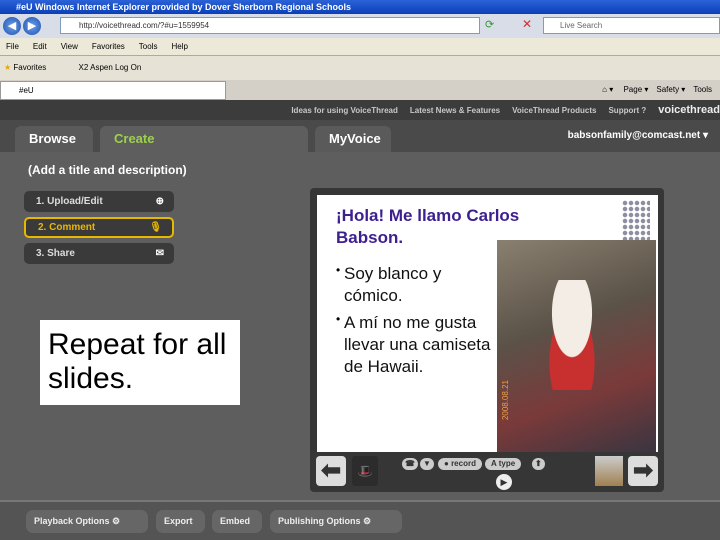 The width and height of the screenshot is (720, 540). Describe the element at coordinates (607, 89) in the screenshot. I see `home-icon: ⌂ ▾` at that location.